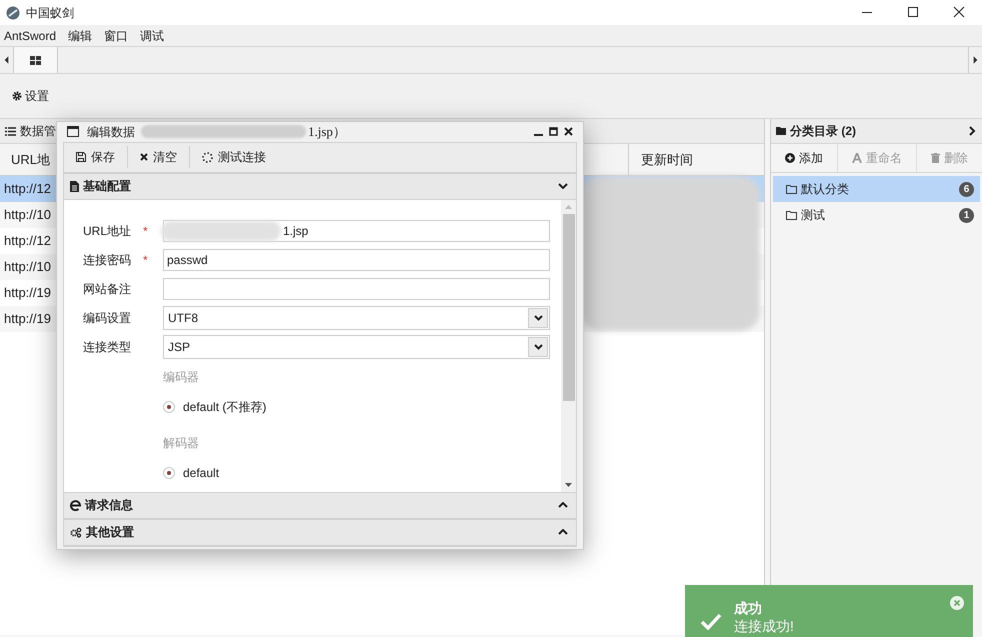 The width and height of the screenshot is (982, 637). I want to click on scrollbar-thumb, so click(568, 307).